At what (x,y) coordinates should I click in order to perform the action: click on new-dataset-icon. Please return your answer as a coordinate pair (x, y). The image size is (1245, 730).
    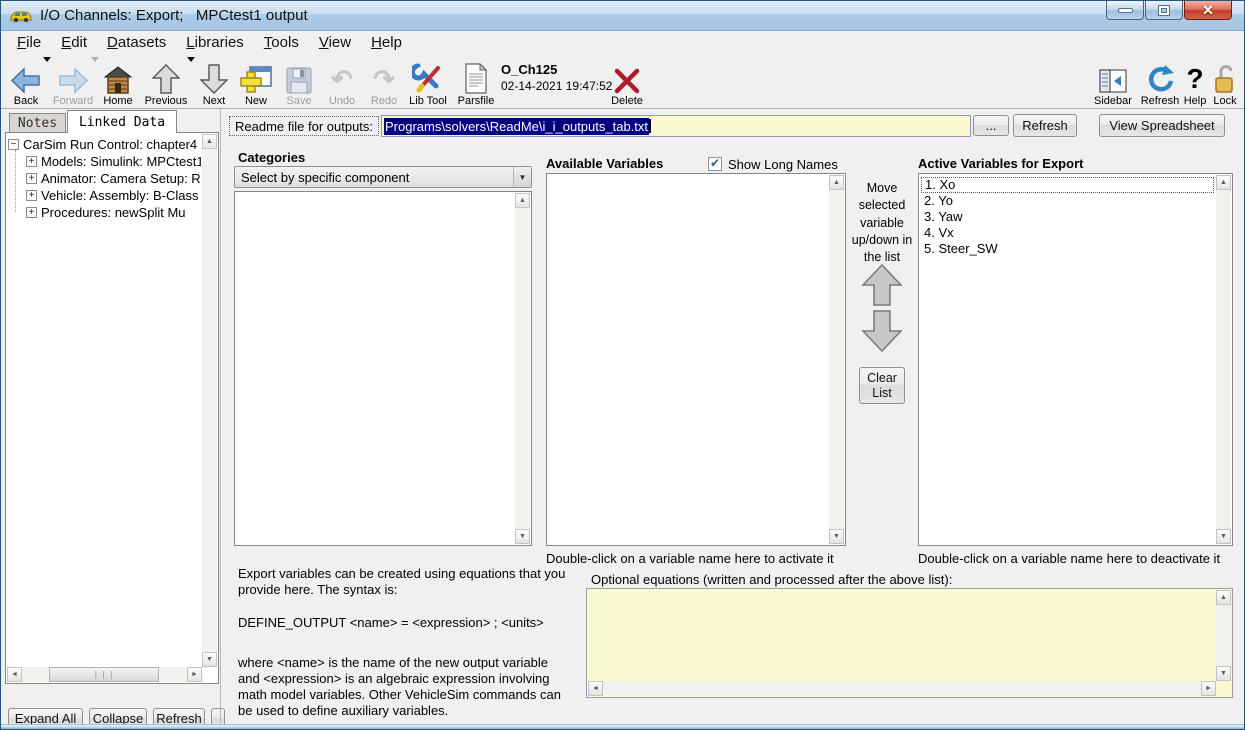
    Looking at the image, I should click on (256, 79).